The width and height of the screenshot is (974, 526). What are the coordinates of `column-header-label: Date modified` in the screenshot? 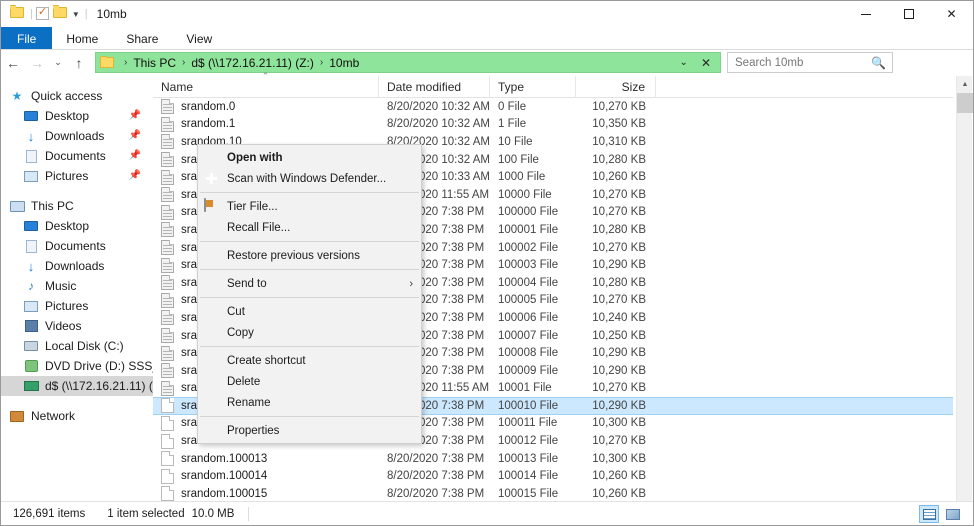 It's located at (424, 86).